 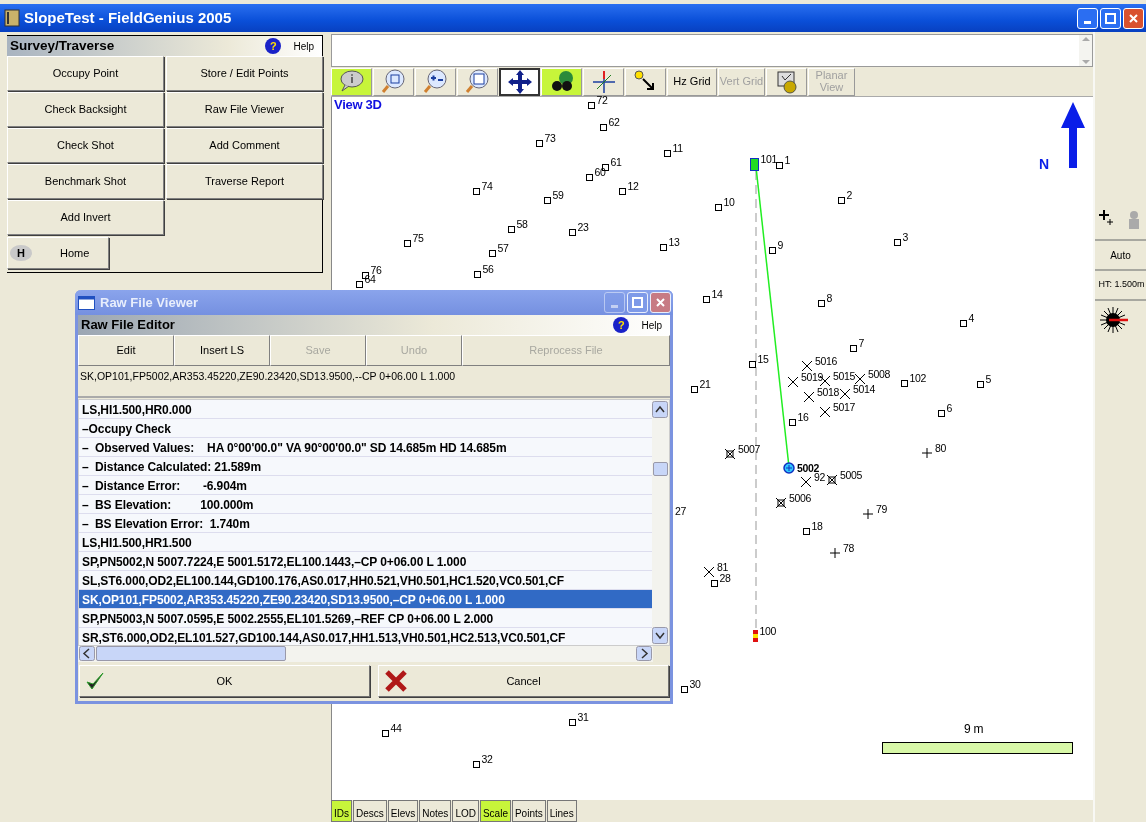 I want to click on view-tab: Lines, so click(x=561, y=811).